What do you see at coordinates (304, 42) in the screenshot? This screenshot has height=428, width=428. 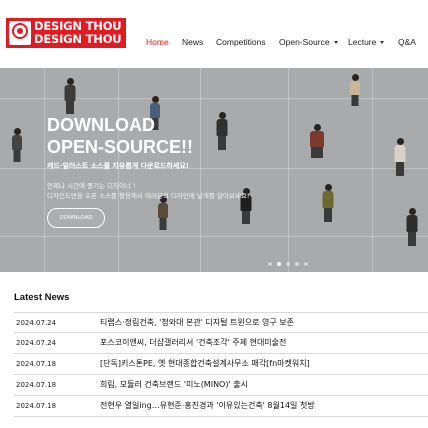 I see `nav-item-label: Open-Source` at bounding box center [304, 42].